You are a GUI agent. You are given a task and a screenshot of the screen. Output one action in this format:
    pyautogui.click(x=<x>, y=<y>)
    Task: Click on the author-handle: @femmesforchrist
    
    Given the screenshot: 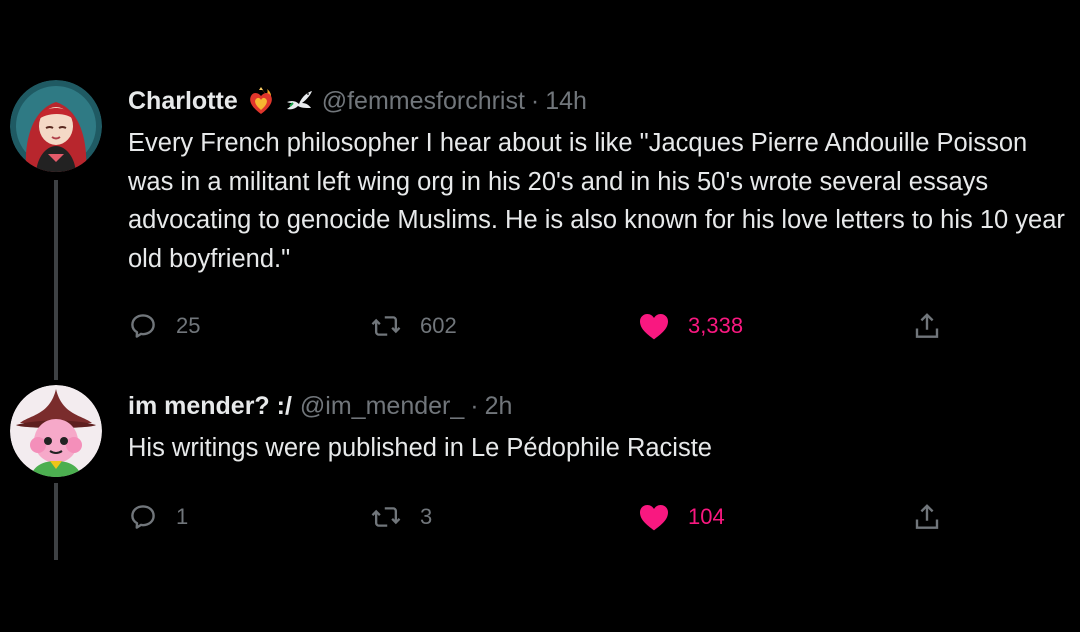 What is the action you would take?
    pyautogui.click(x=423, y=101)
    